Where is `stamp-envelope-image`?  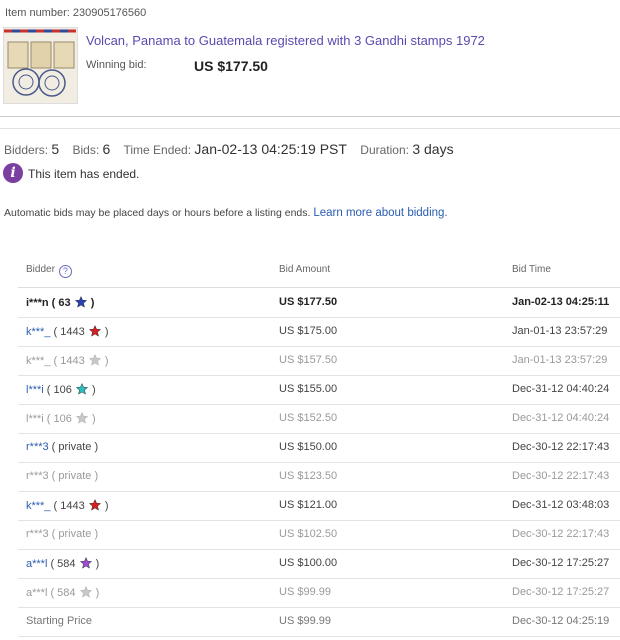
stamp-envelope-image is located at coordinates (40, 65).